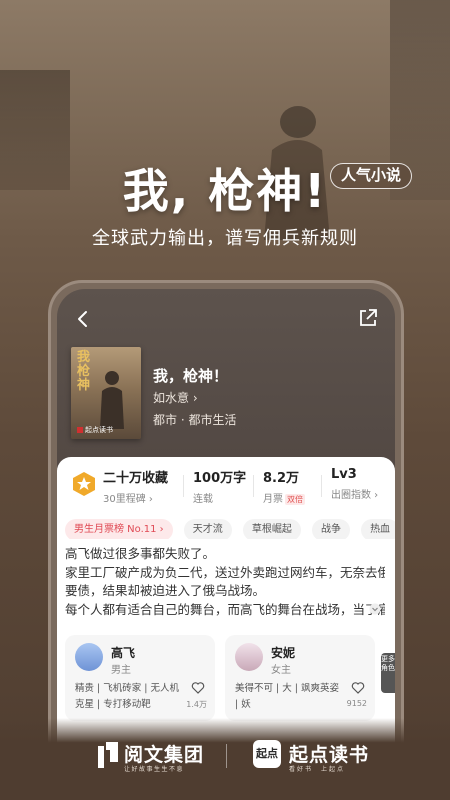 The image size is (450, 800). Describe the element at coordinates (371, 176) in the screenshot. I see `popular-novel-badge: 人气小说` at that location.